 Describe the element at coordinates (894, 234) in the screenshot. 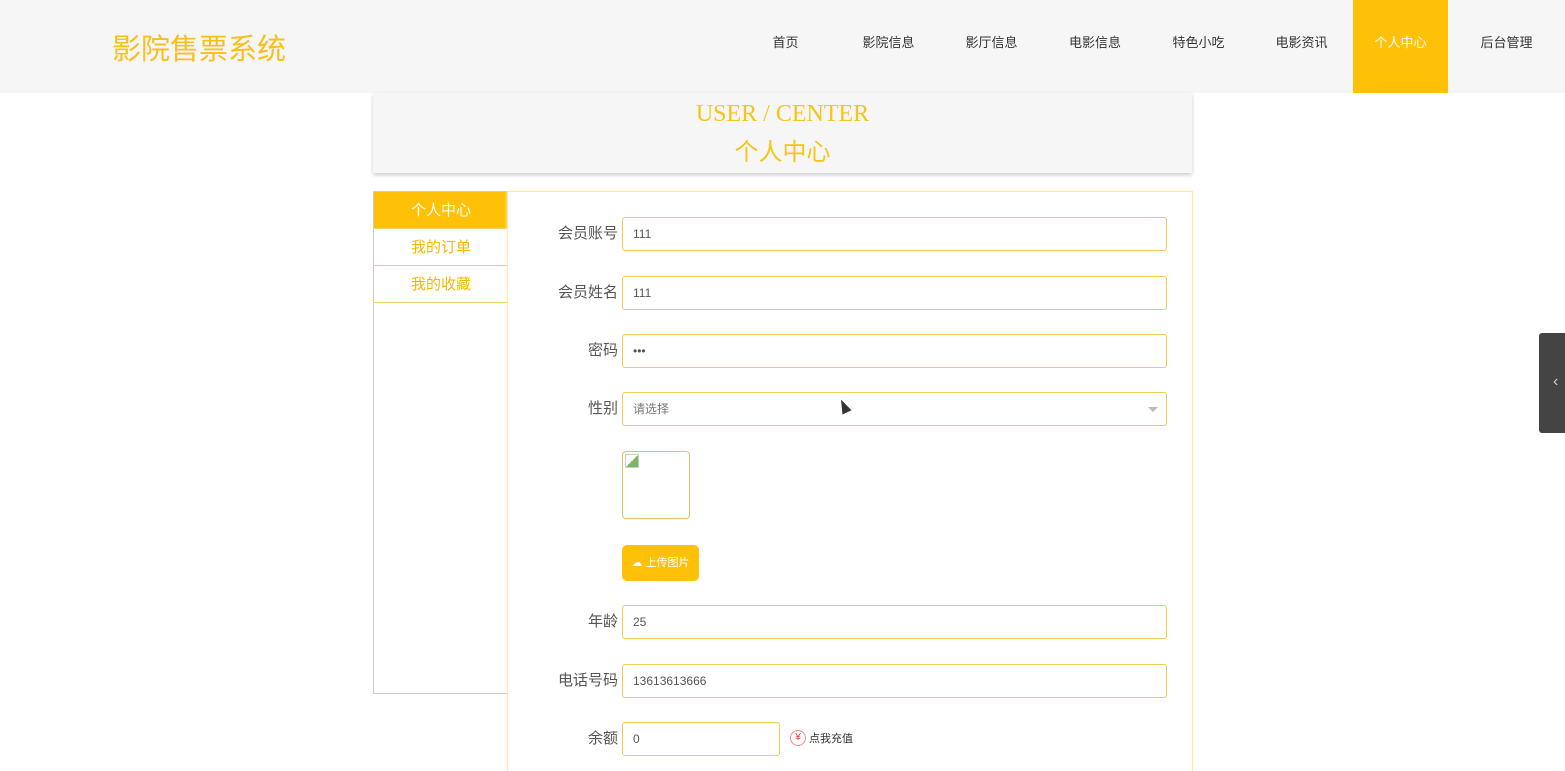

I see `account-input: 111` at that location.